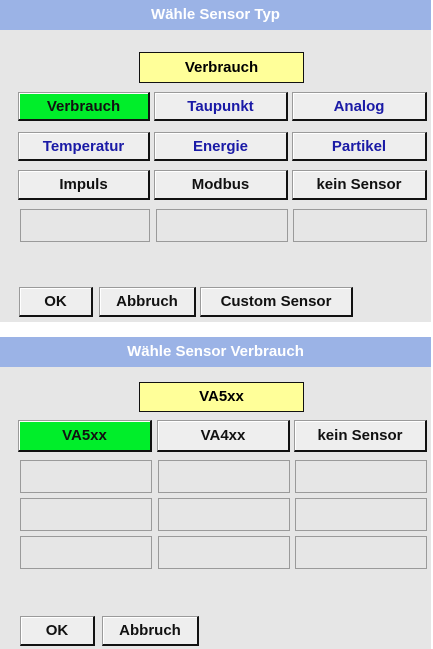 The height and width of the screenshot is (649, 433). I want to click on option-va4xx: VA4xx, so click(223, 436).